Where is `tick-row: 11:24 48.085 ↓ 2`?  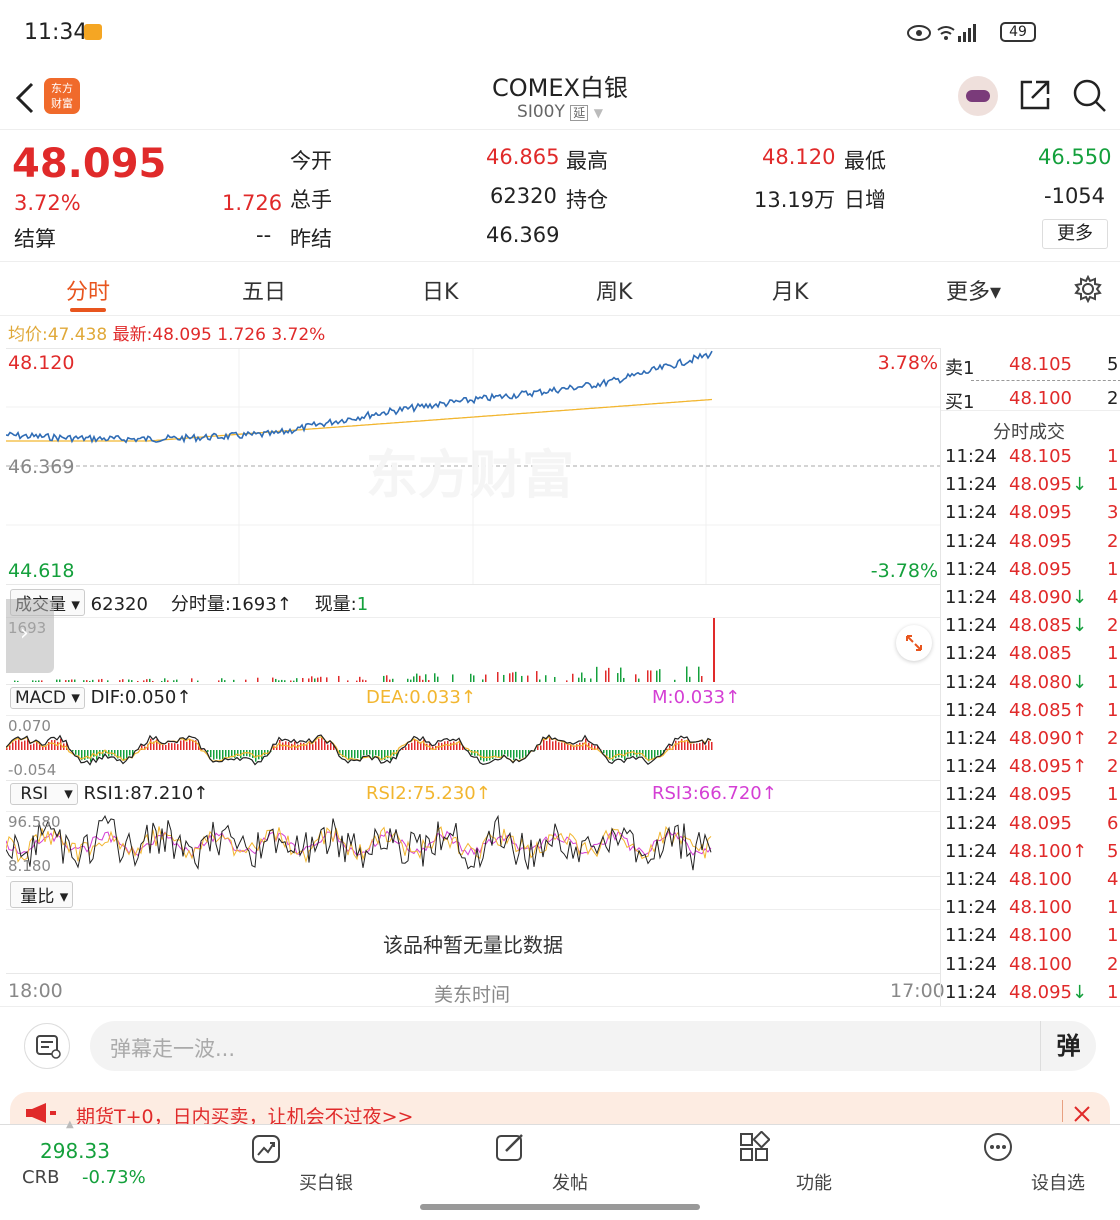
tick-row: 11:24 48.085 ↓ 2 is located at coordinates (1032, 626).